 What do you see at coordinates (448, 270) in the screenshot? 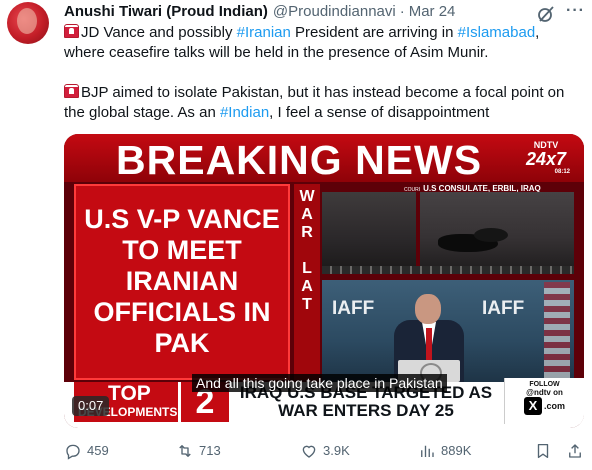
I see `city-lights` at bounding box center [448, 270].